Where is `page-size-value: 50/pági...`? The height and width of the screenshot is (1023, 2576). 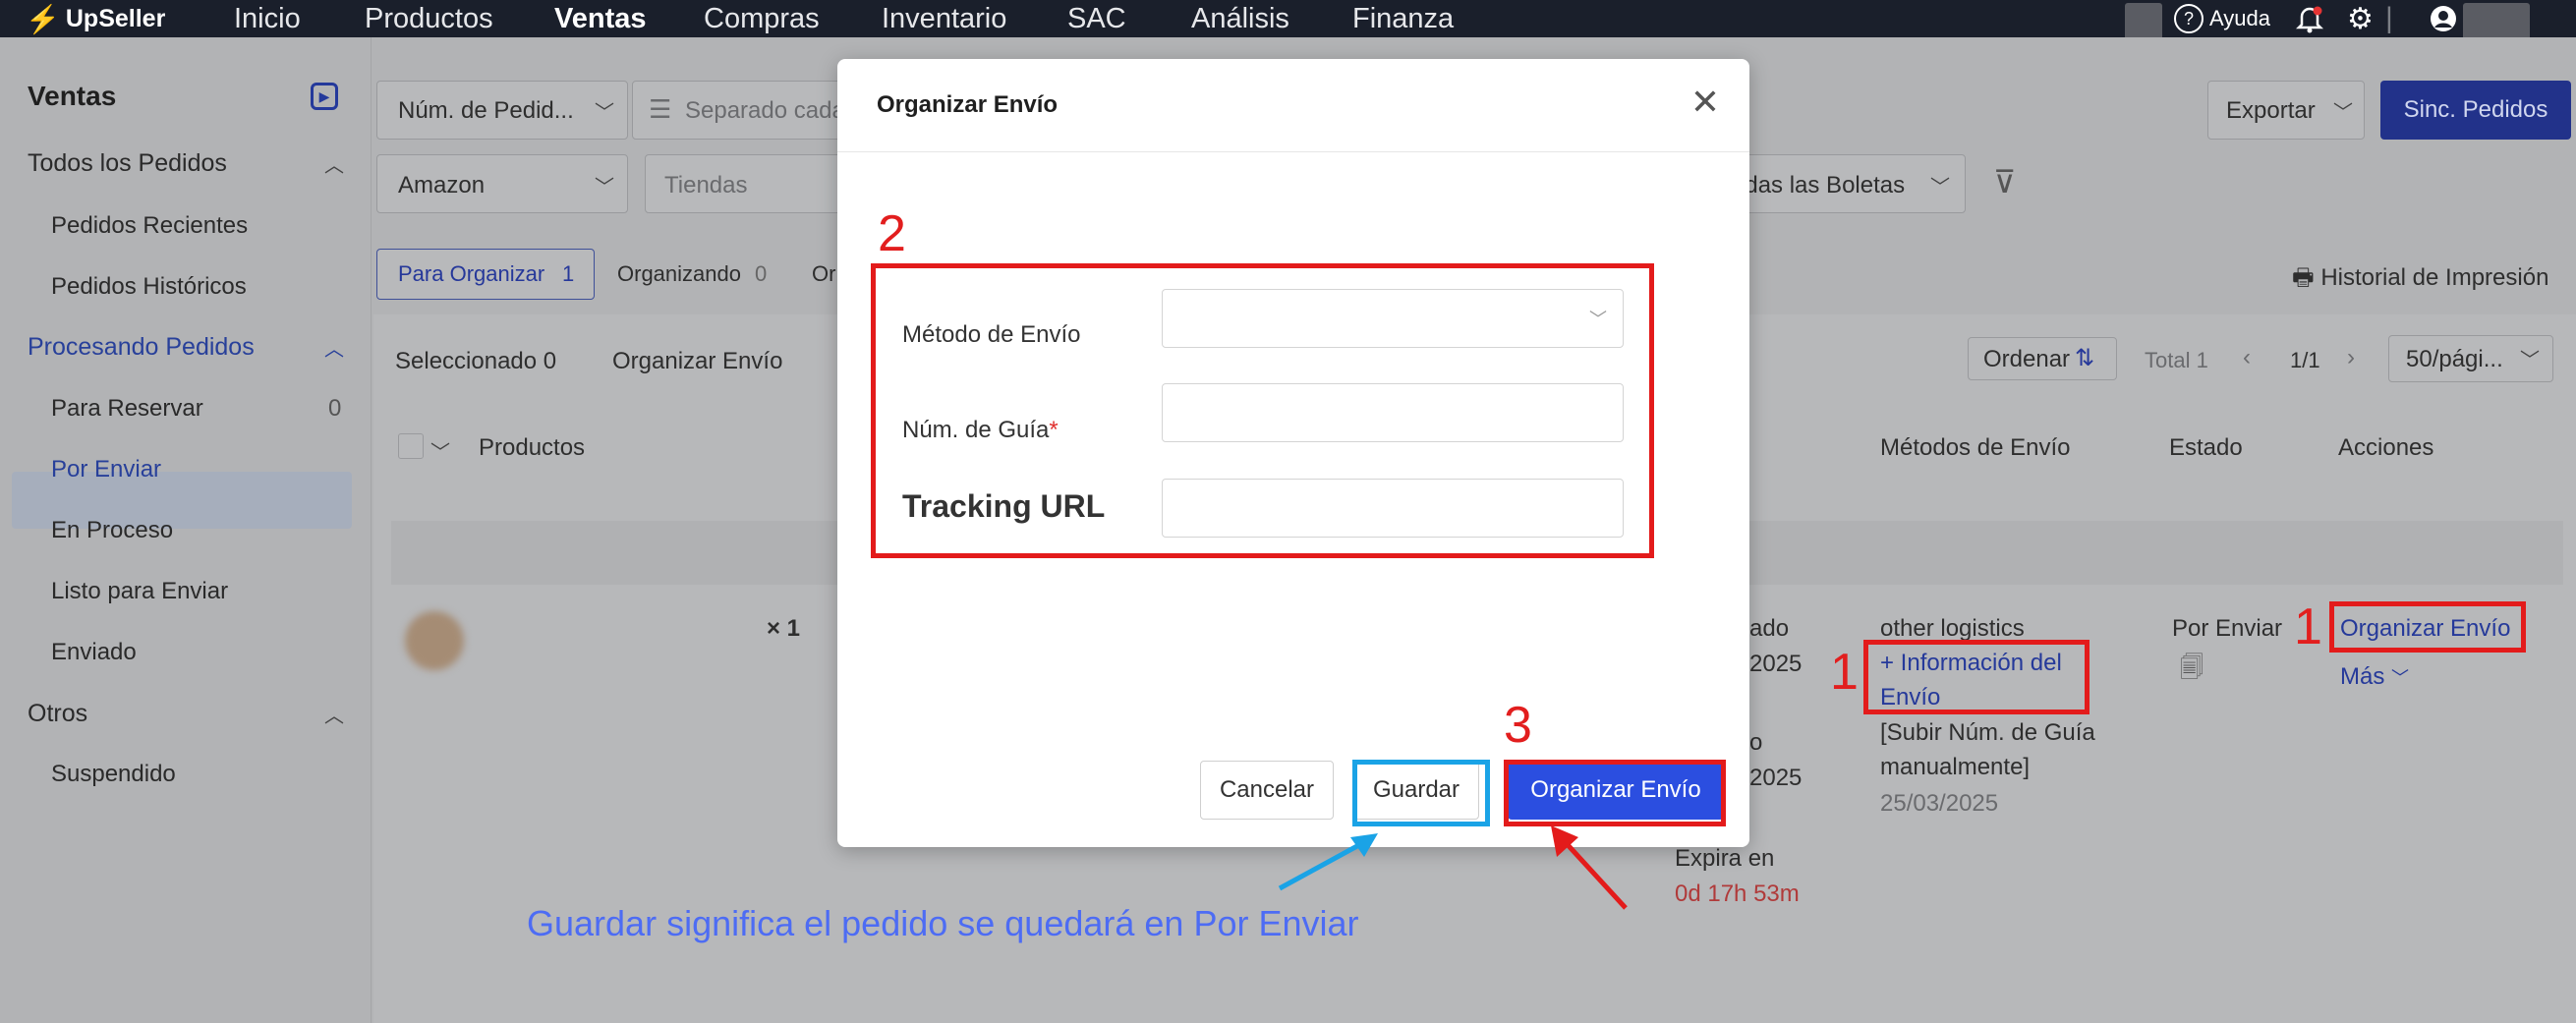
page-size-value: 50/pági... is located at coordinates (2455, 359).